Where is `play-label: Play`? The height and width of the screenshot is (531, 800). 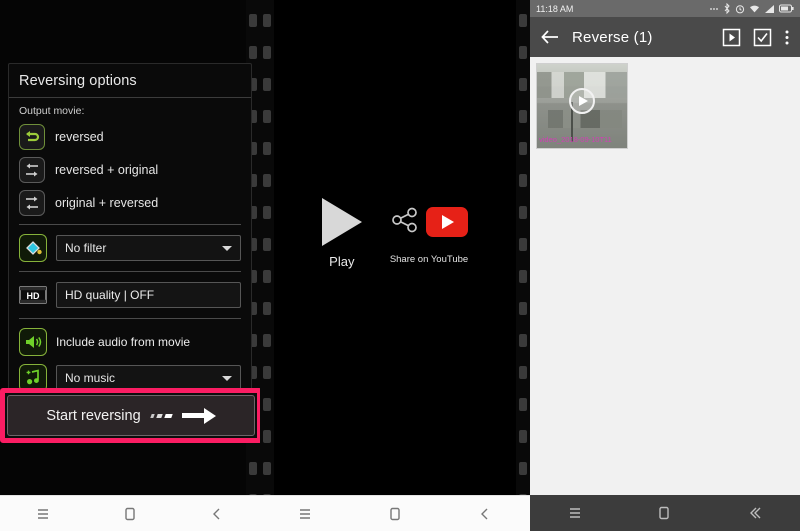
play-label: Play is located at coordinates (342, 261).